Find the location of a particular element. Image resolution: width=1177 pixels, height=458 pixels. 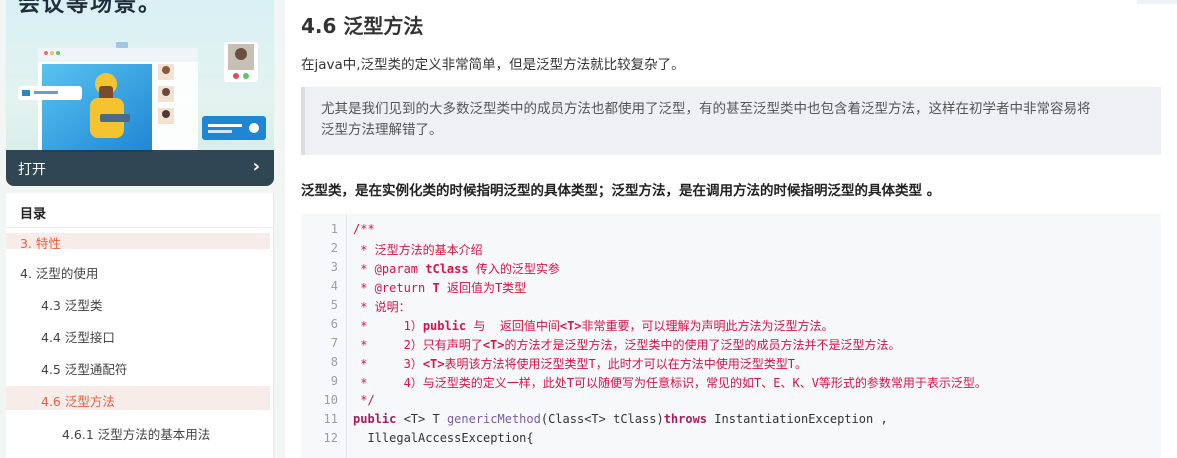

toc-item-wildcard: 4.5 泛型通配符 is located at coordinates (84, 368).